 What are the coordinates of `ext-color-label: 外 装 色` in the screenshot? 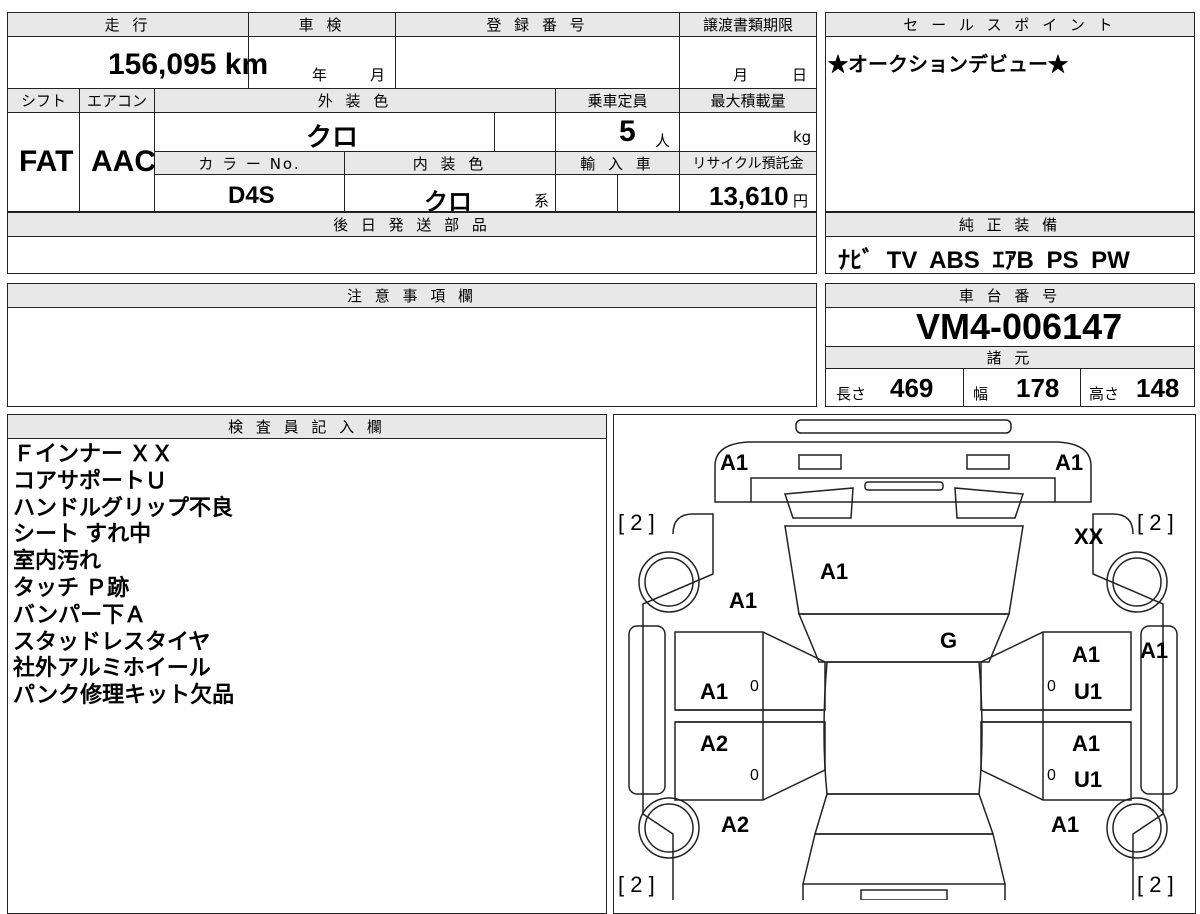 It's located at (355, 101).